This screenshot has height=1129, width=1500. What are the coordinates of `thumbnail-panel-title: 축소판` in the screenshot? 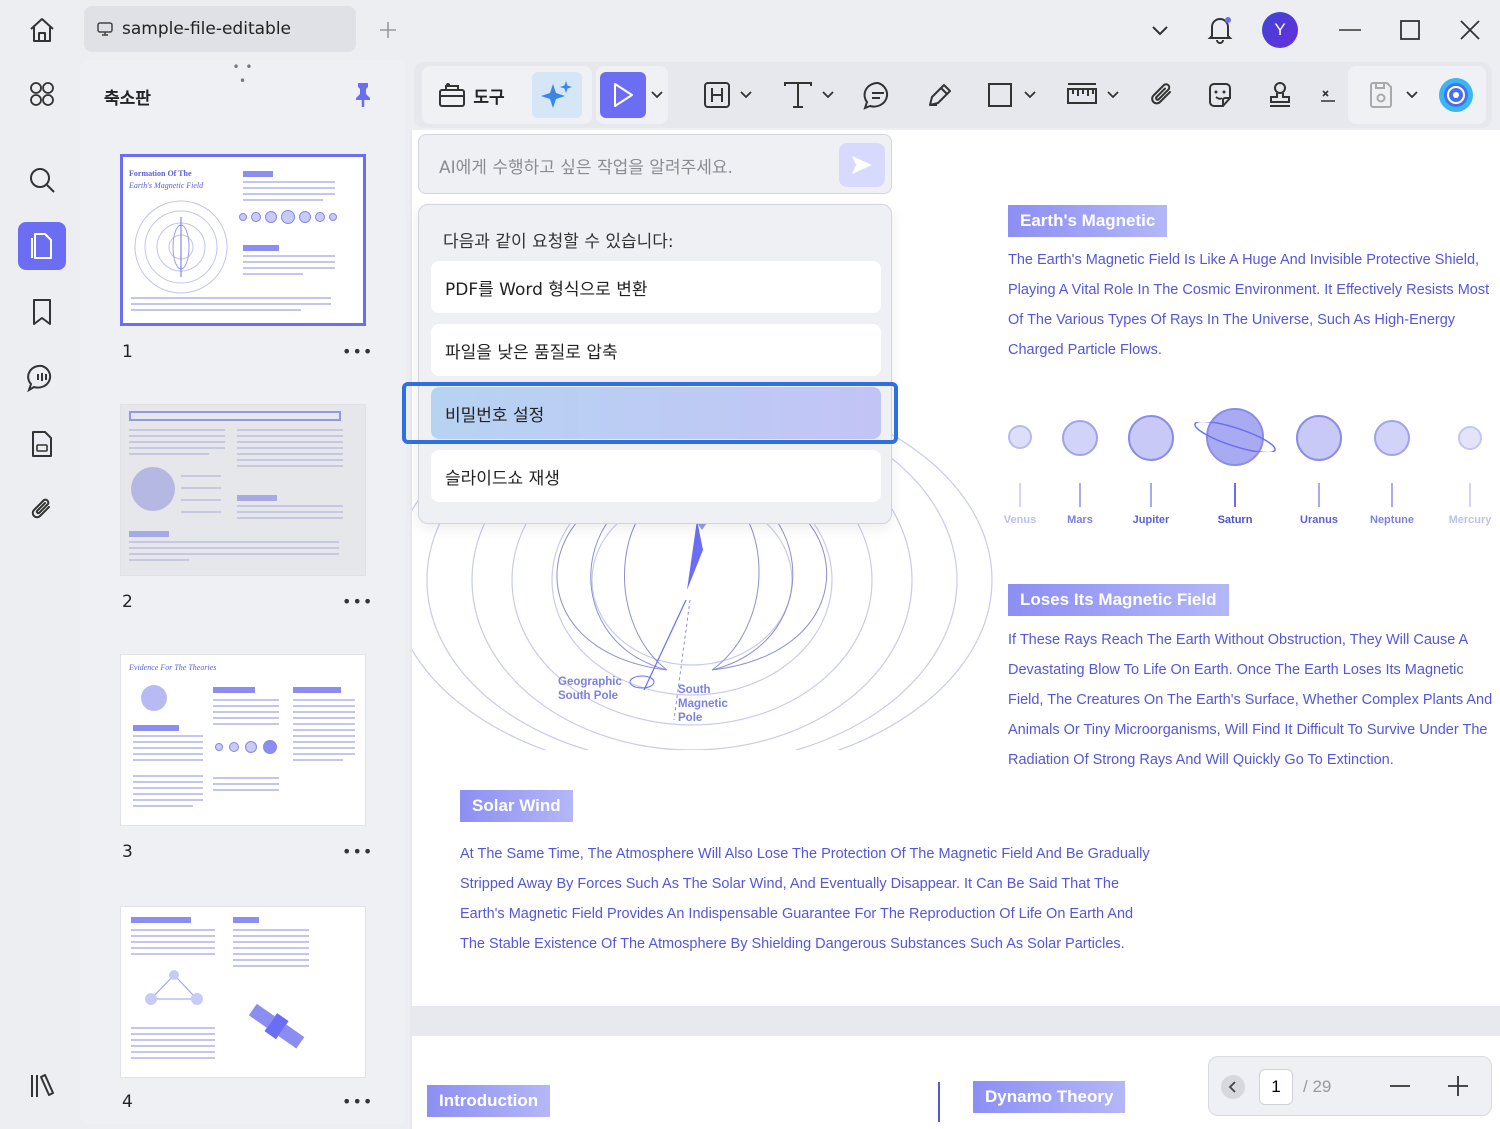 It's located at (127, 99).